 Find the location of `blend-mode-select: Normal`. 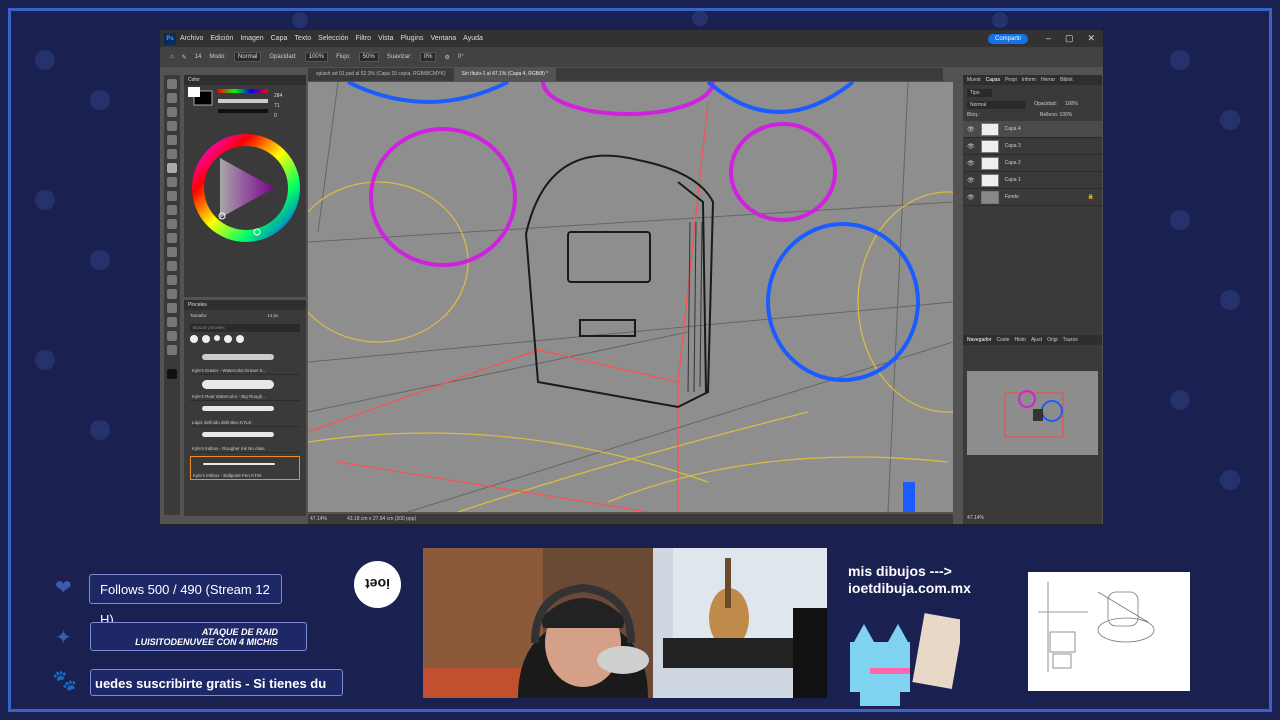

blend-mode-select: Normal is located at coordinates (997, 105).